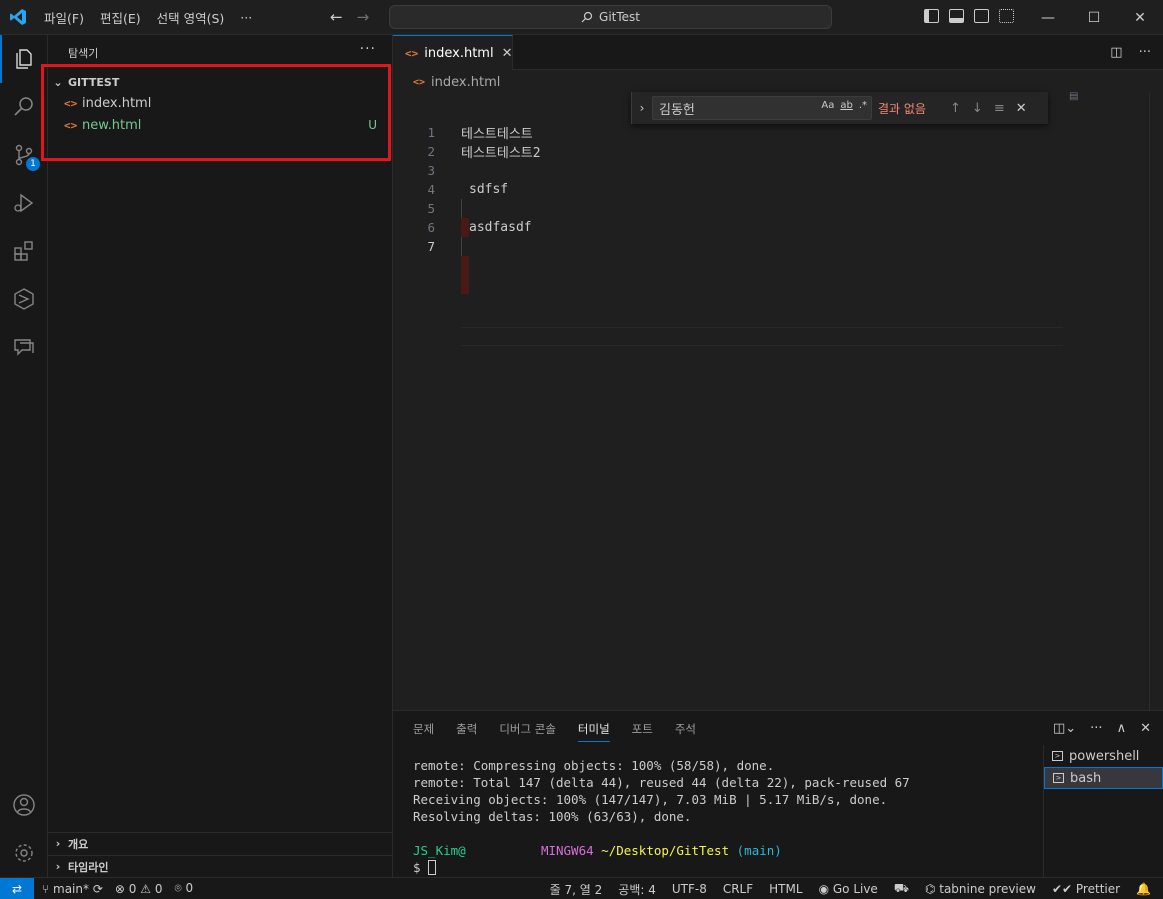 This screenshot has height=899, width=1163. Describe the element at coordinates (24, 805) in the screenshot. I see `account-icon` at that location.